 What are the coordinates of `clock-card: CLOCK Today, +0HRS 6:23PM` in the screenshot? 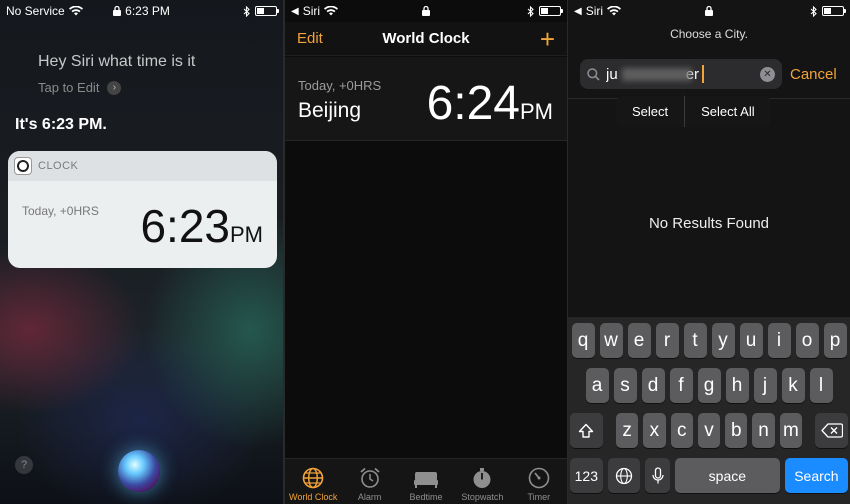 It's located at (142, 209).